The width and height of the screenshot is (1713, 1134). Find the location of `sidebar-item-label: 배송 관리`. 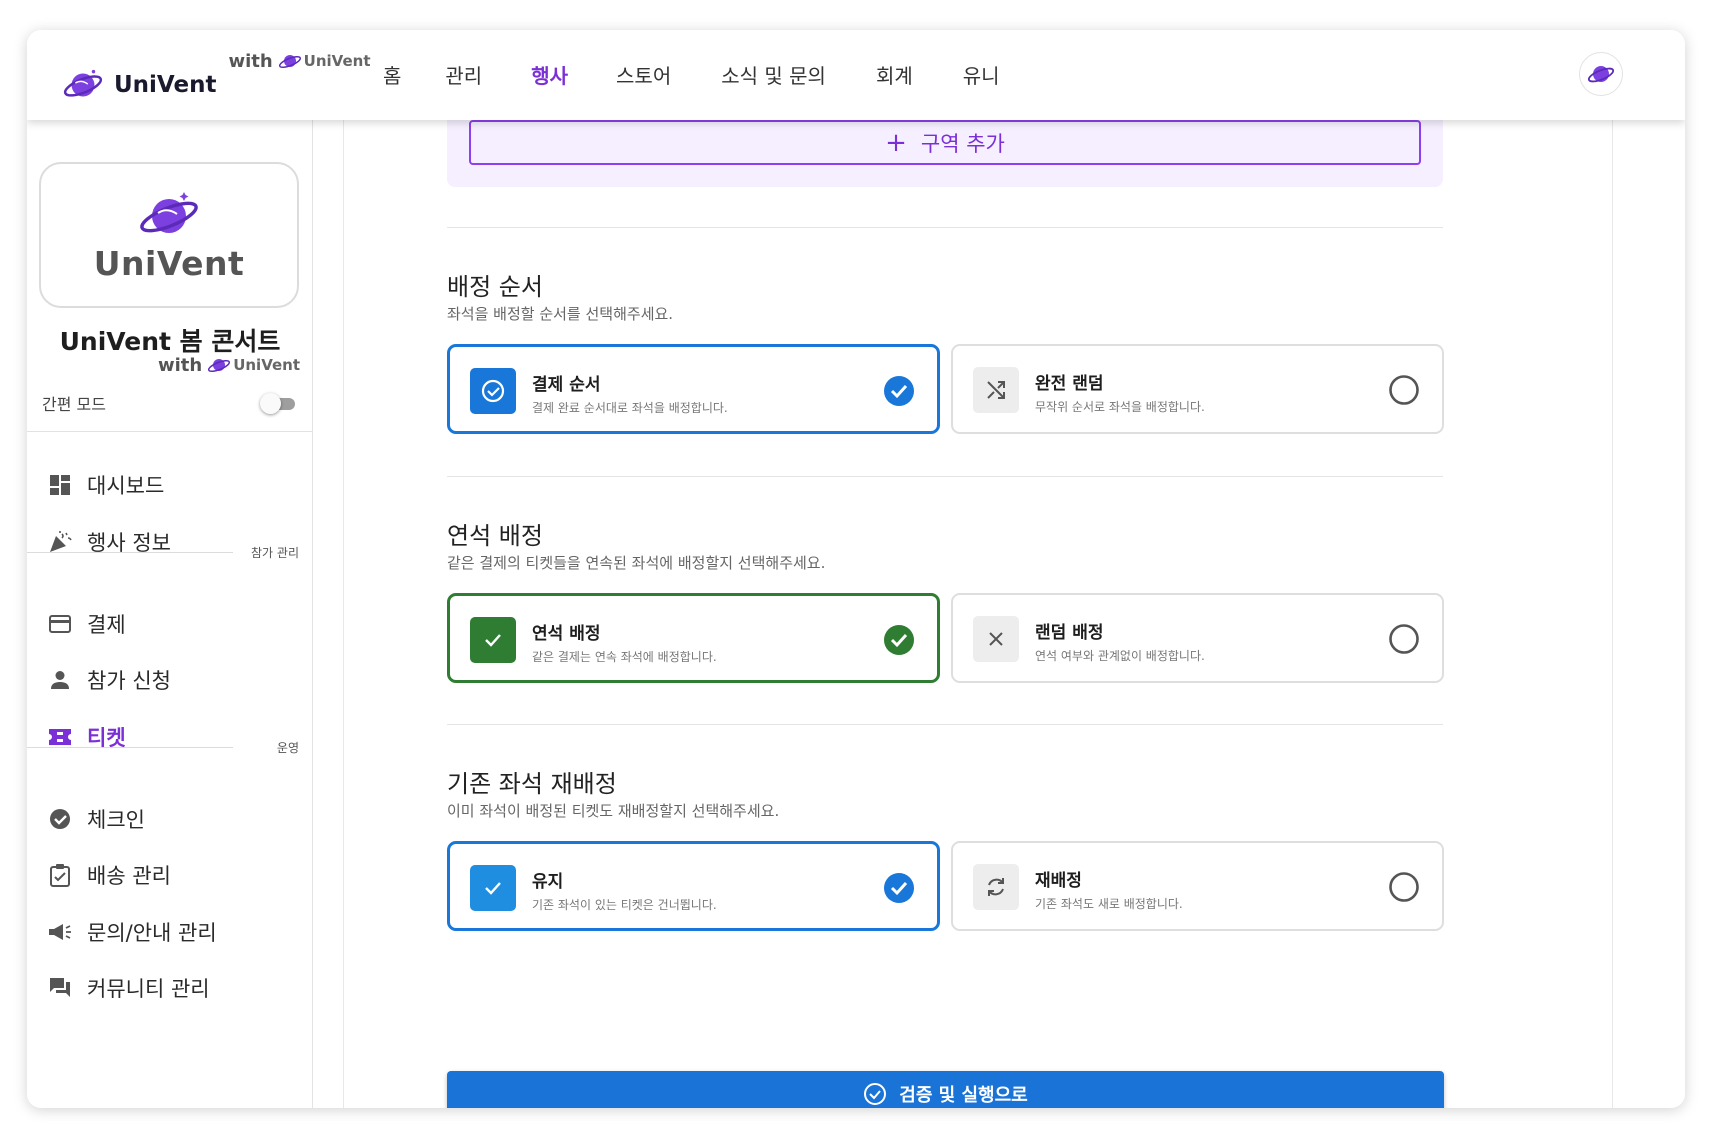

sidebar-item-label: 배송 관리 is located at coordinates (129, 876).